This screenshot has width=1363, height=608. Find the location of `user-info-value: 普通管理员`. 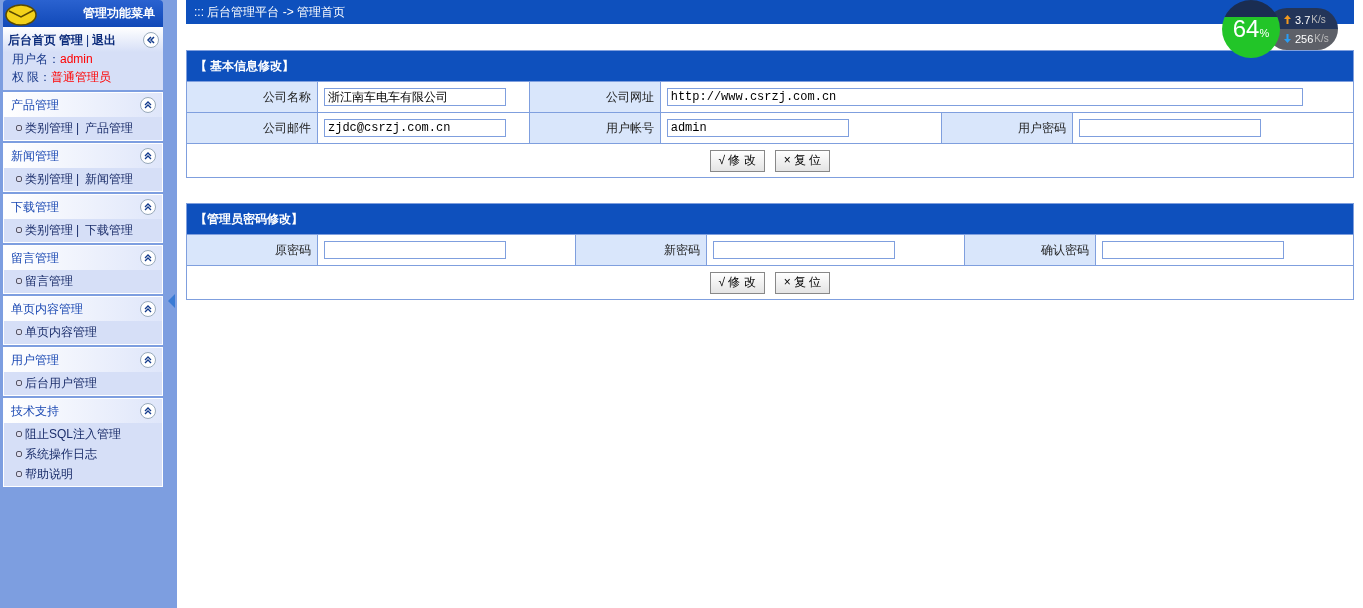

user-info-value: 普通管理员 is located at coordinates (81, 77).